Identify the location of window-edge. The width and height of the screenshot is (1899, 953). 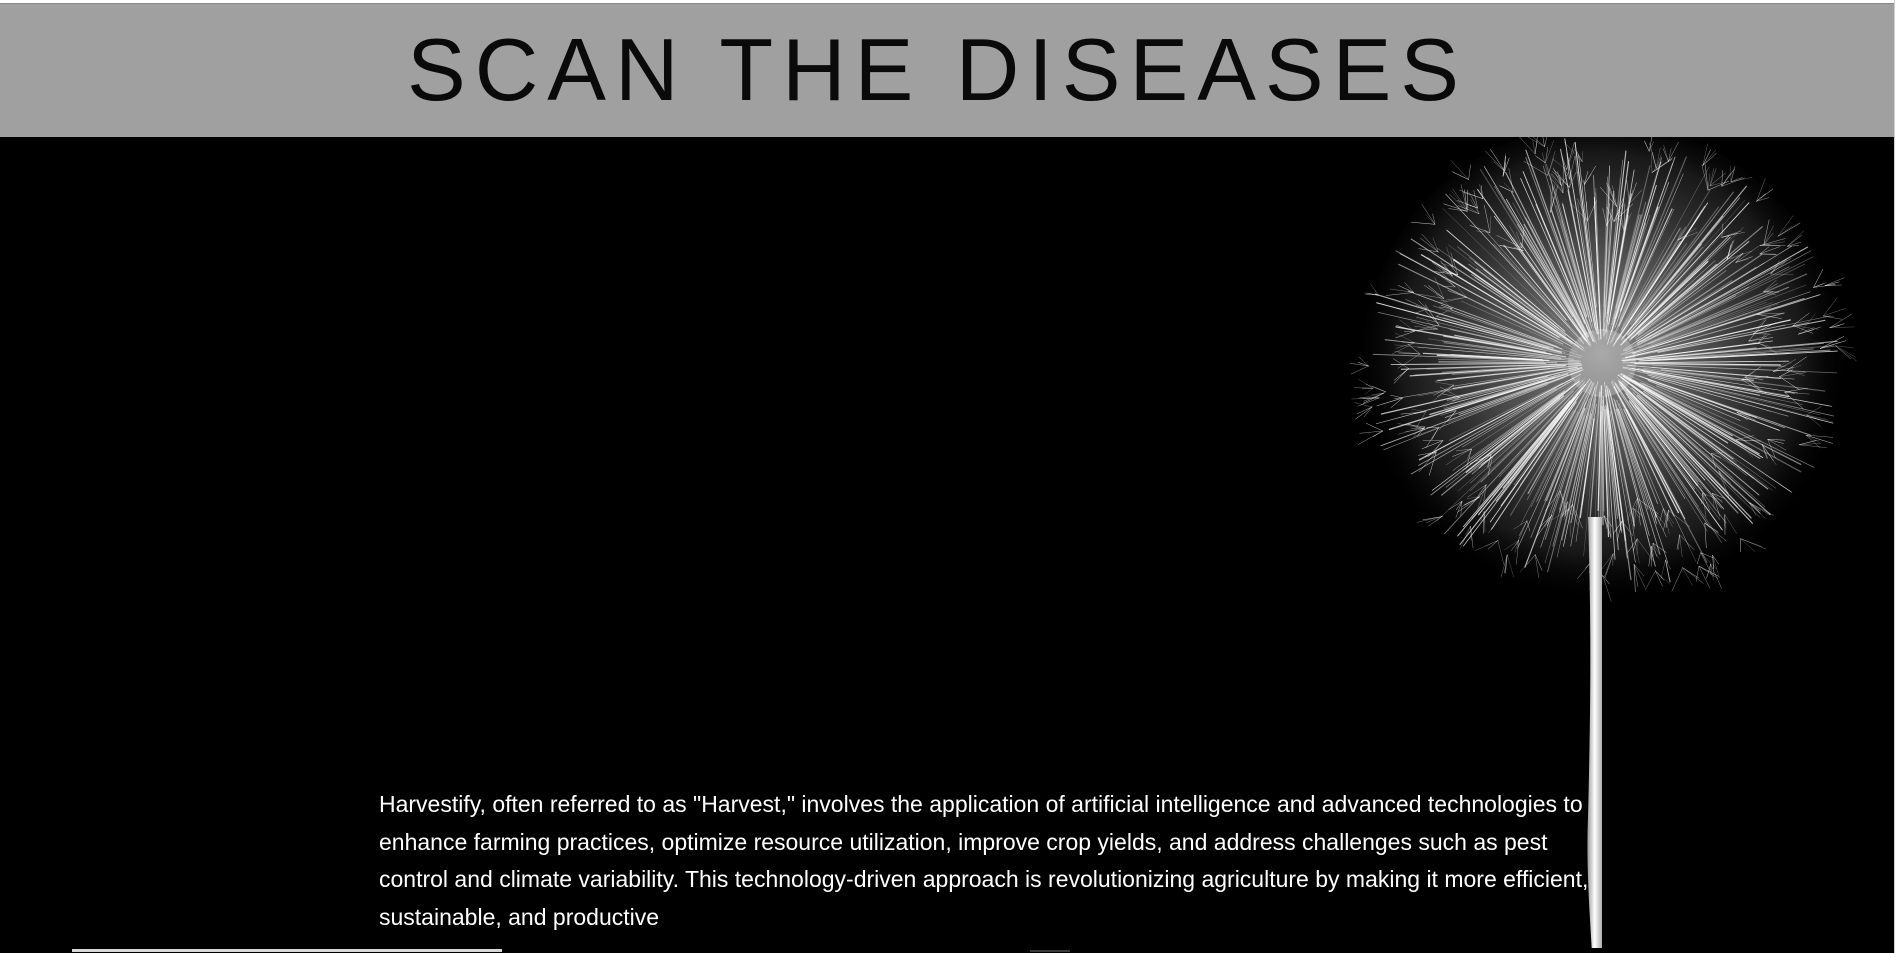
(1896, 476).